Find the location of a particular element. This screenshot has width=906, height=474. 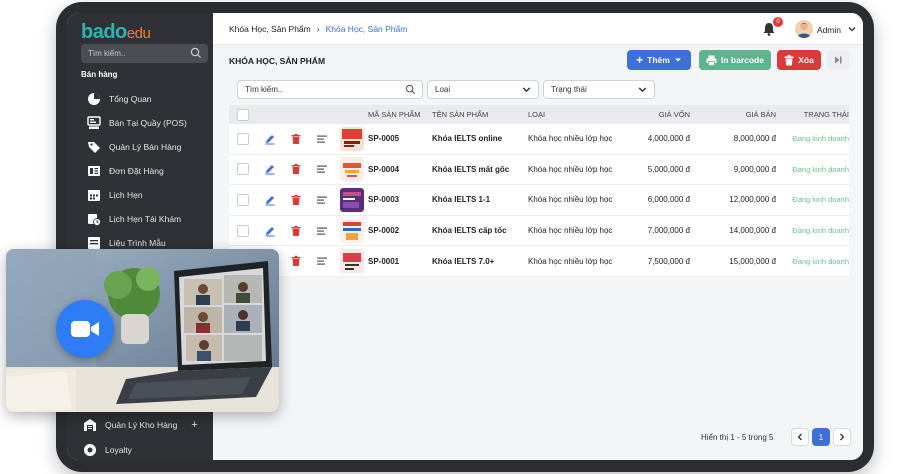

status-select-value: Trạng thái is located at coordinates (569, 89).